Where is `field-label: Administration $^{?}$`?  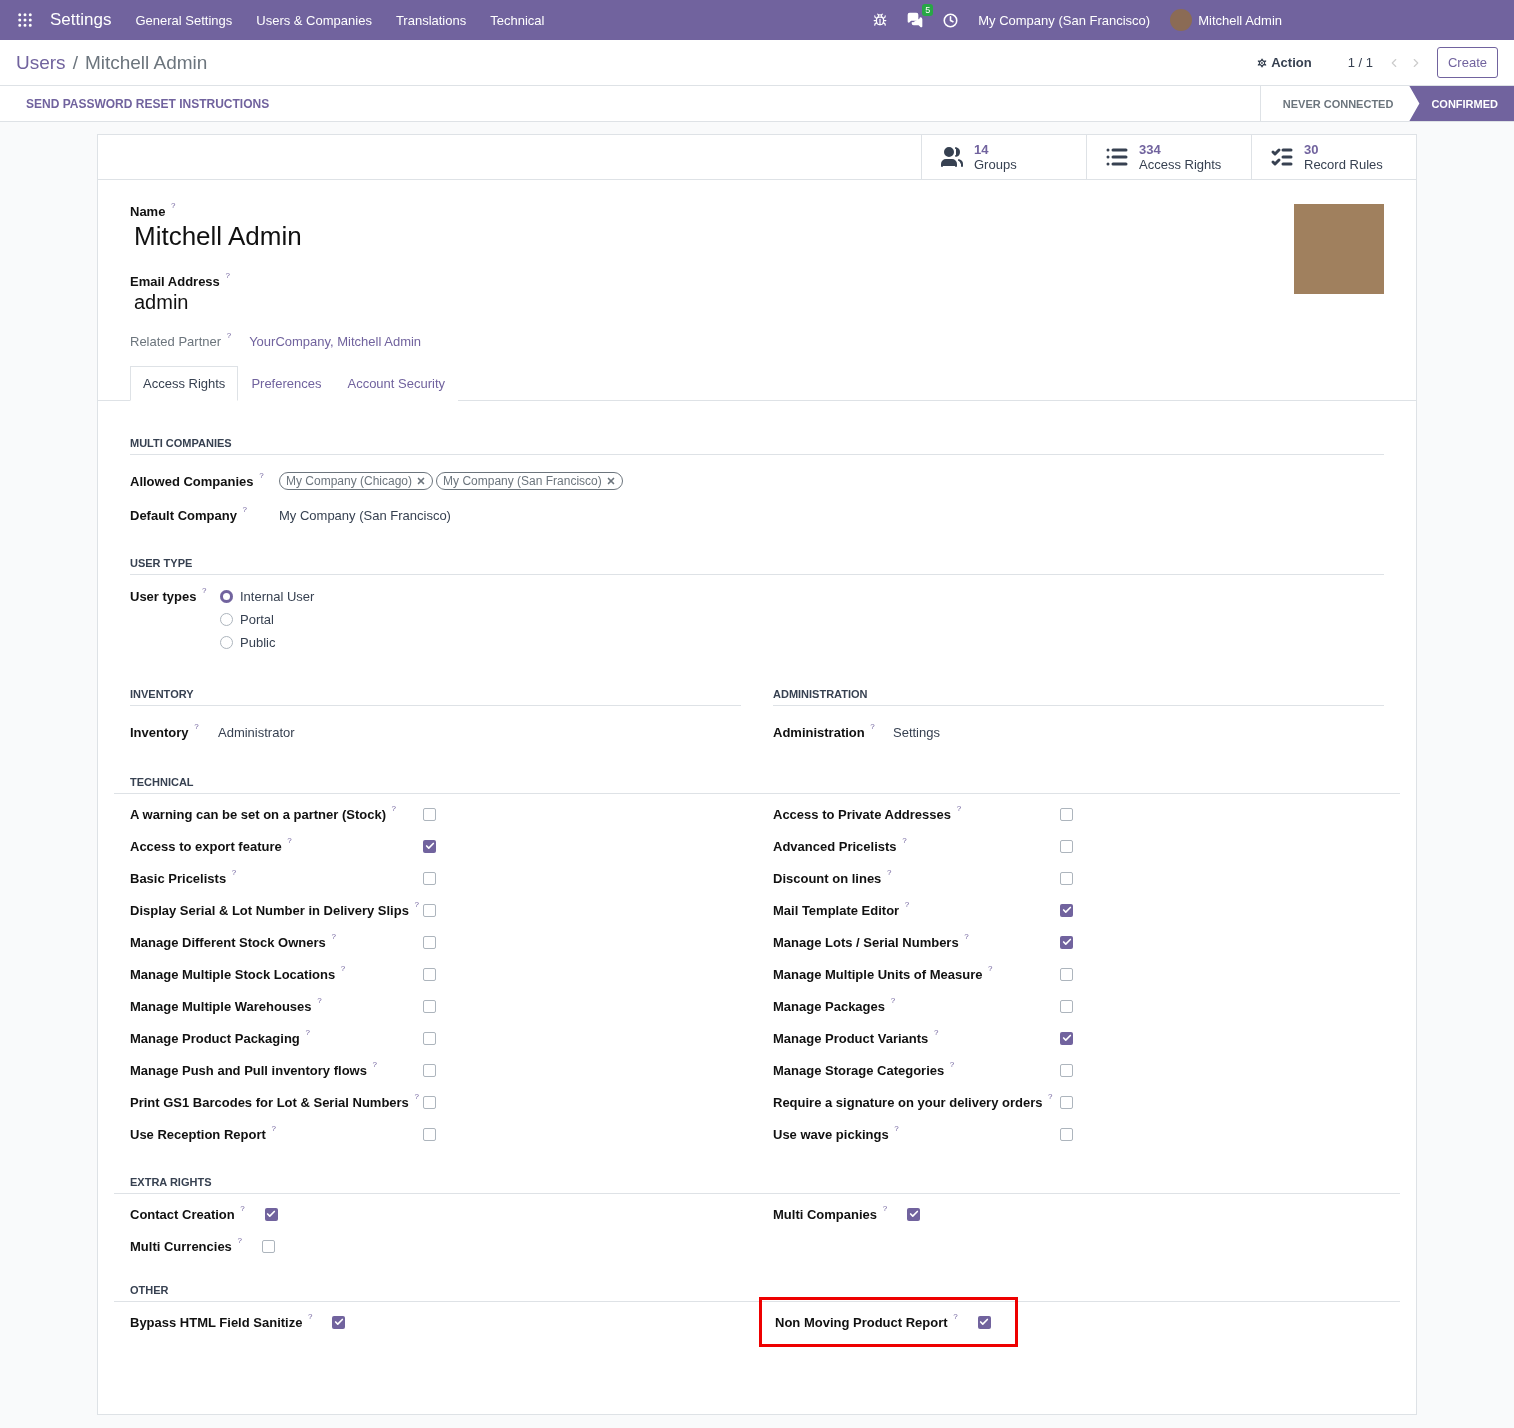 field-label: Administration $^{?}$ is located at coordinates (824, 732).